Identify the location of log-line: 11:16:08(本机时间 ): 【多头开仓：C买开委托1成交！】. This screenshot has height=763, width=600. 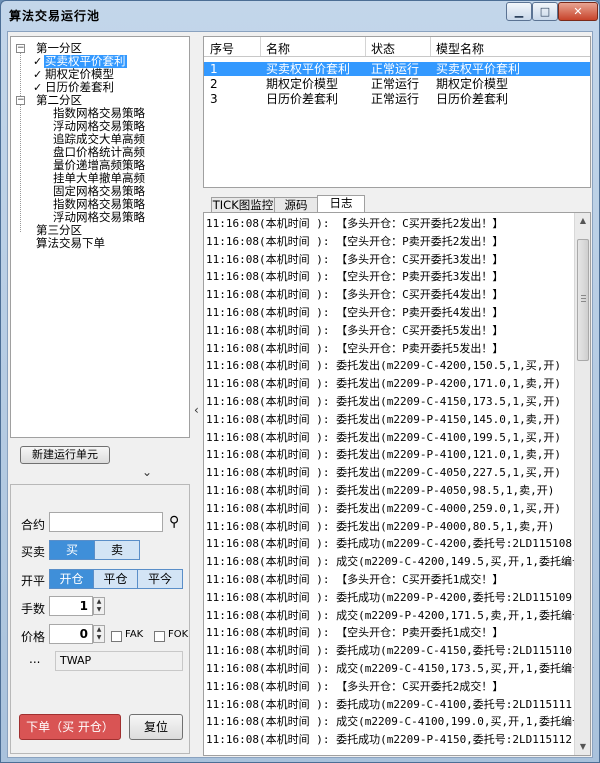
(355, 579).